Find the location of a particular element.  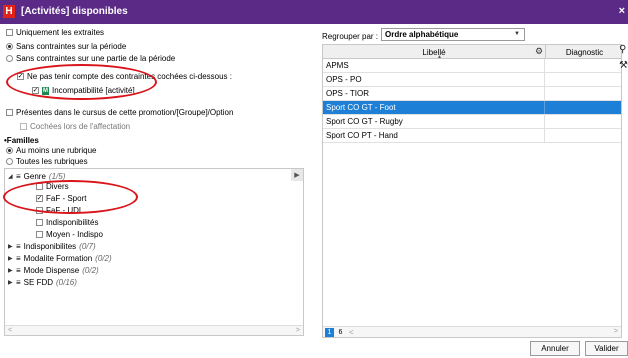

group-by-select: Ordre alphabétique ▼ is located at coordinates (453, 34).